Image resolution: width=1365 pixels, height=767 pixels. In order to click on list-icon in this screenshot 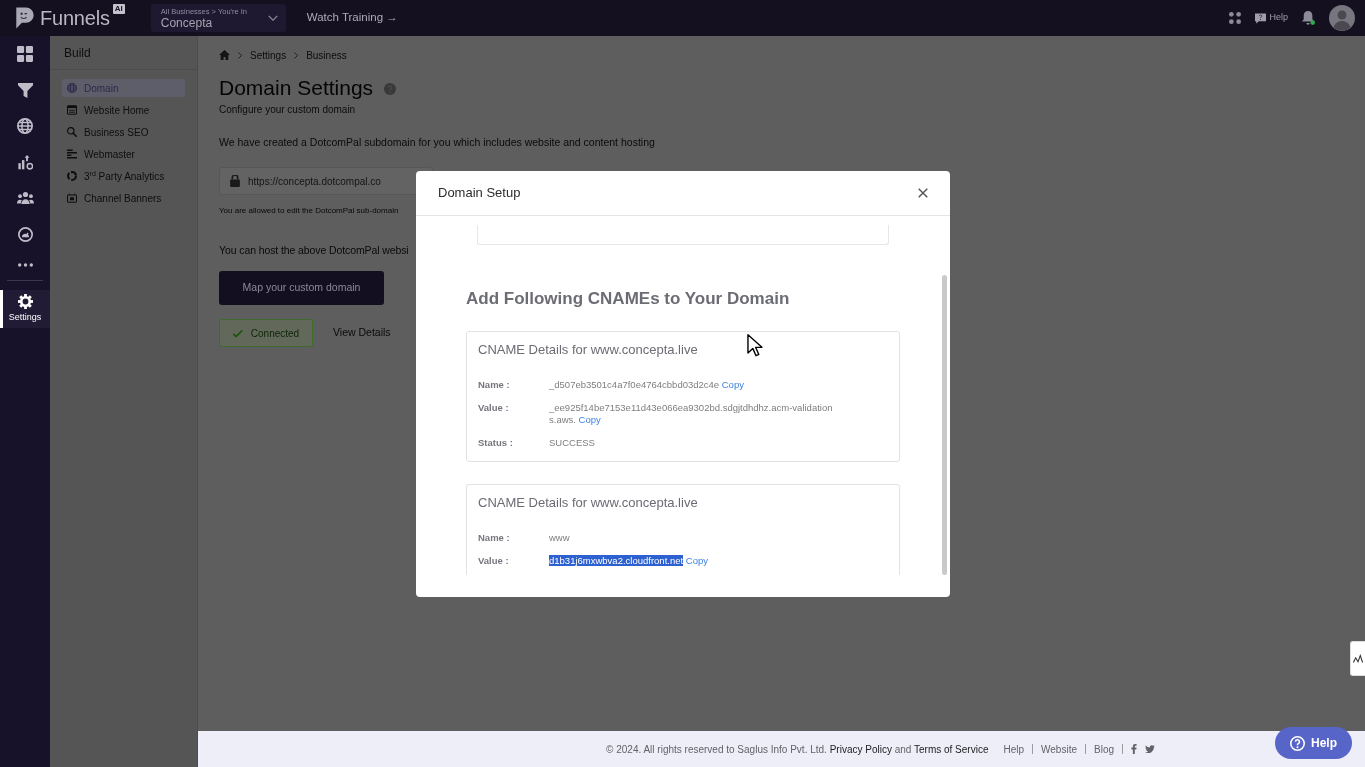, I will do `click(72, 154)`.